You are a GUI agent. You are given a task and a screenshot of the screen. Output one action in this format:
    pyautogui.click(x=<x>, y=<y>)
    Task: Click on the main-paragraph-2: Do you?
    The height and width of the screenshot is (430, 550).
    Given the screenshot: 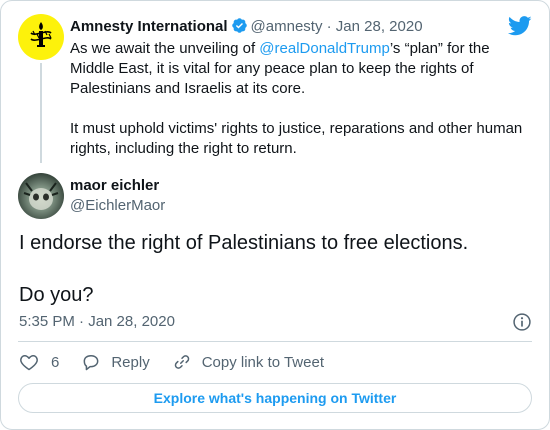 What is the action you would take?
    pyautogui.click(x=56, y=295)
    